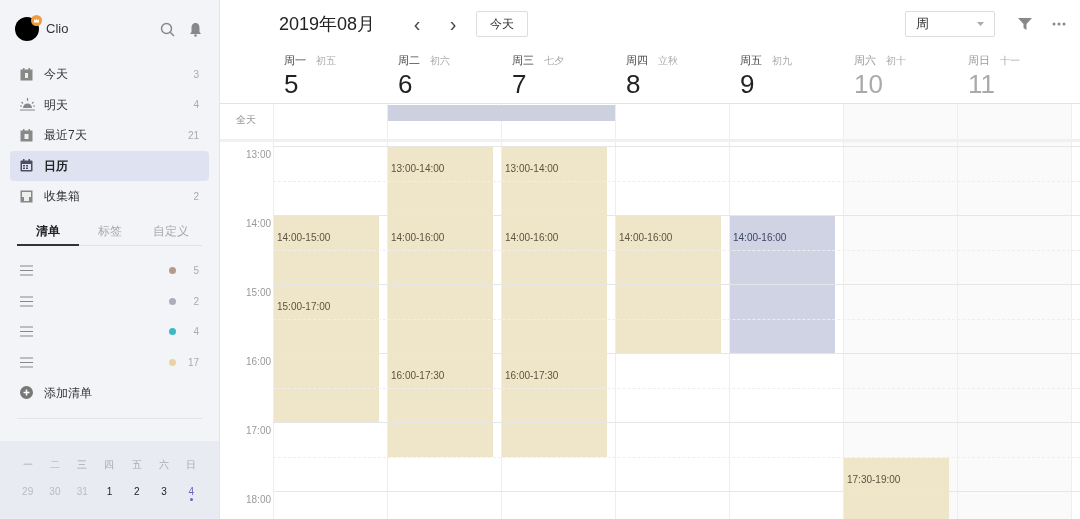  What do you see at coordinates (109, 491) in the screenshot?
I see `day-number: 1` at bounding box center [109, 491].